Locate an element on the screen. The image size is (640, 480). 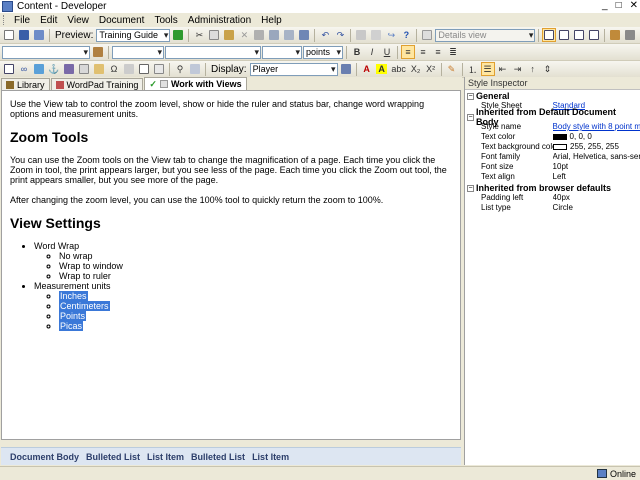
undo-button: ↶ is located at coordinates (325, 35).